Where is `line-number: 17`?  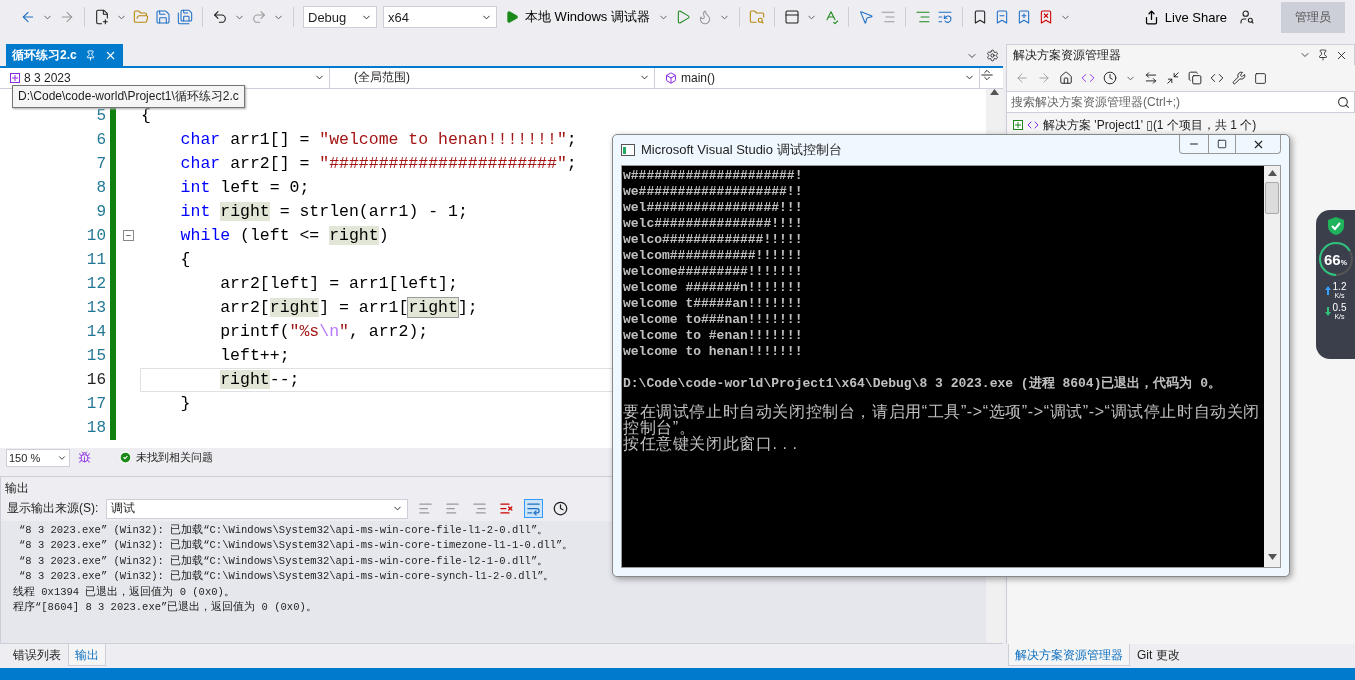 line-number: 17 is located at coordinates (96, 403).